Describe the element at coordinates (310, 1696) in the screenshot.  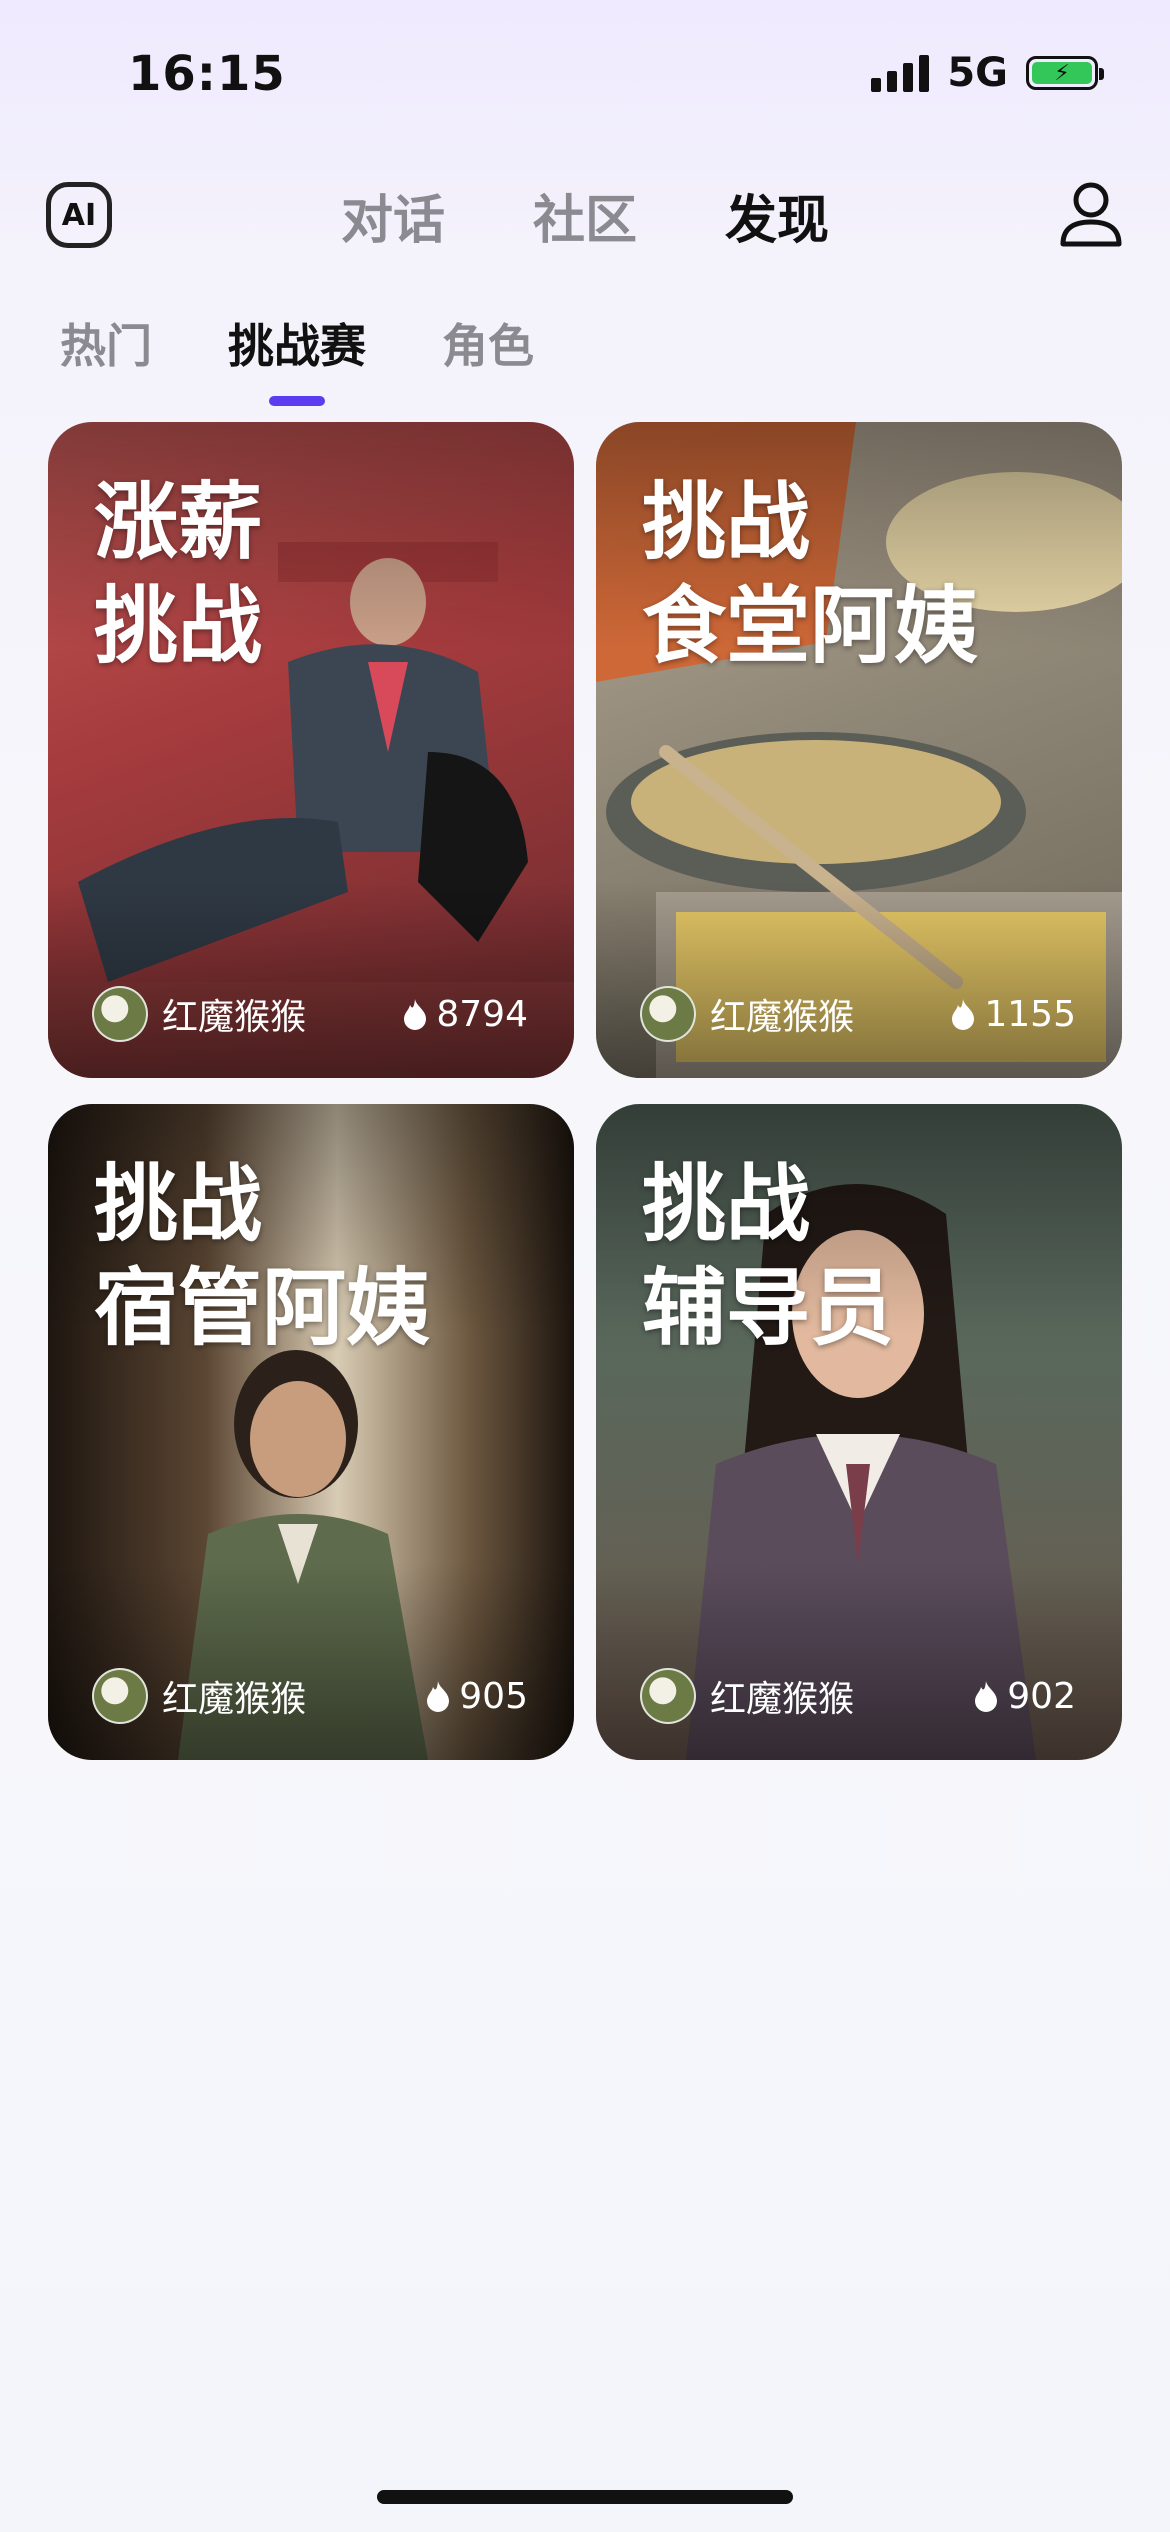
I see `card-footer: 红魔猴猴 905` at that location.